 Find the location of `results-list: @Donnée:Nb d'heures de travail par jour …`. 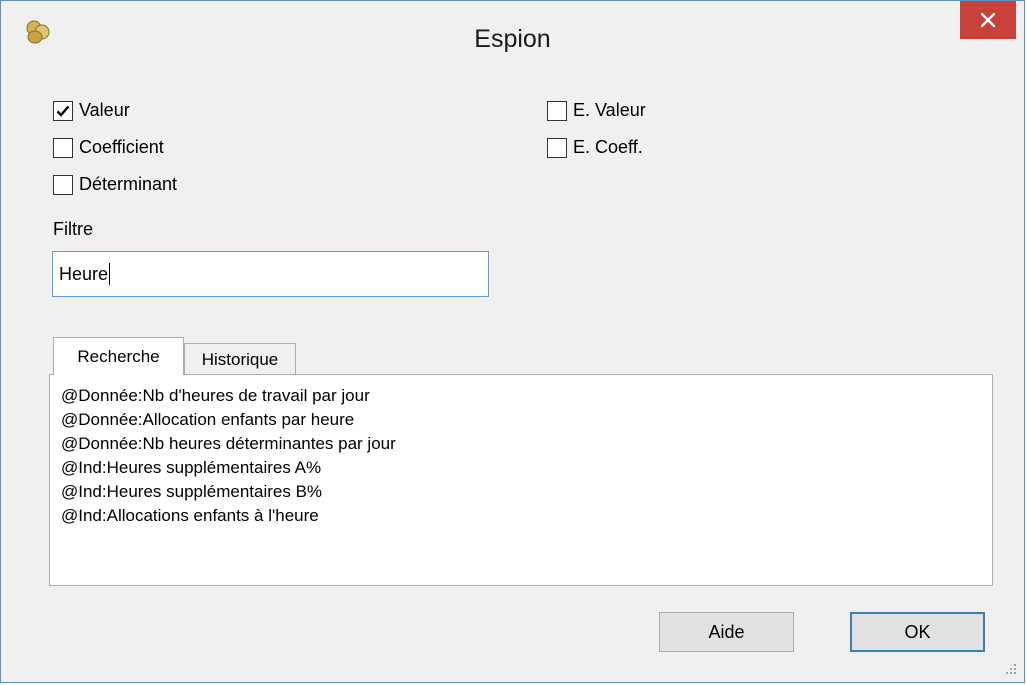

results-list: @Donnée:Nb d'heures de travail par jour … is located at coordinates (228, 456).